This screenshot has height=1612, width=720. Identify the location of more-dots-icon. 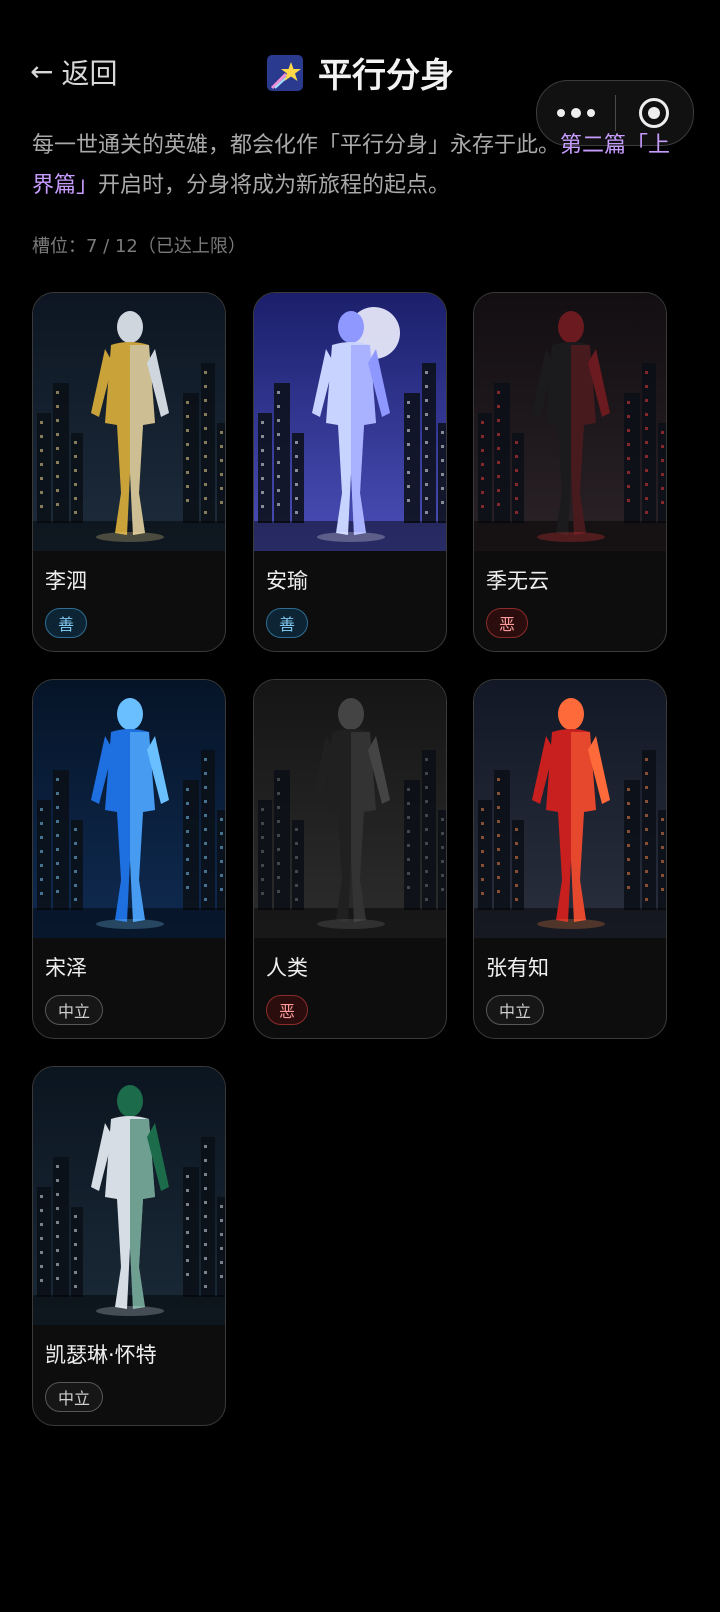
(576, 113).